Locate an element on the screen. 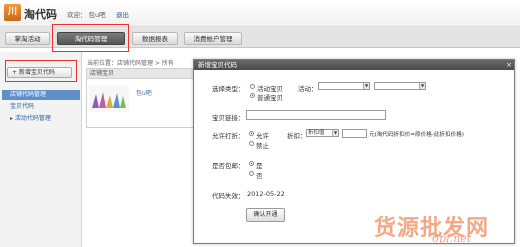 The height and width of the screenshot is (247, 520). activity-subselect: ▼ is located at coordinates (400, 86).